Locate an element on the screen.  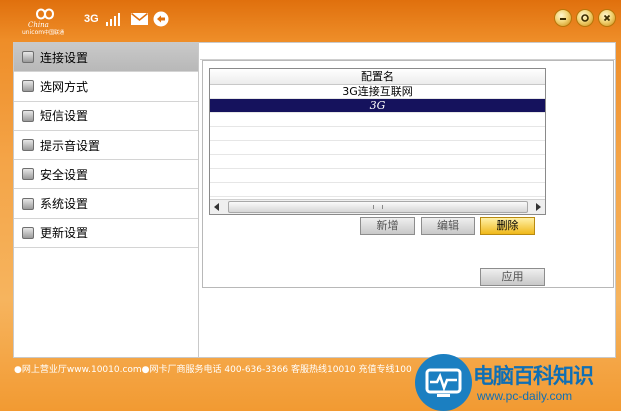
sidebar-item-sound: 提示音设置 is located at coordinates (106, 146).